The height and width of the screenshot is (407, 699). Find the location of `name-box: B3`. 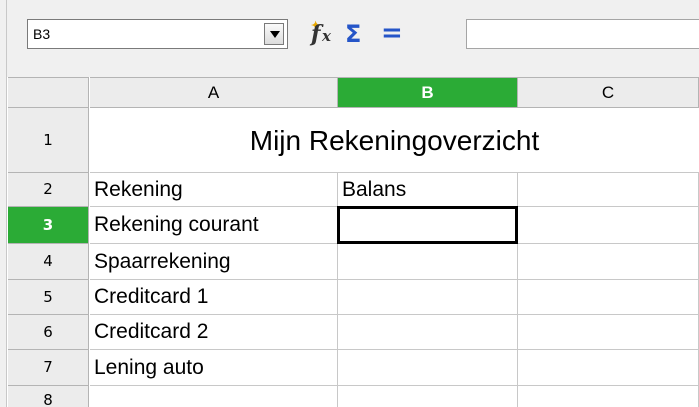

name-box: B3 is located at coordinates (157, 34).